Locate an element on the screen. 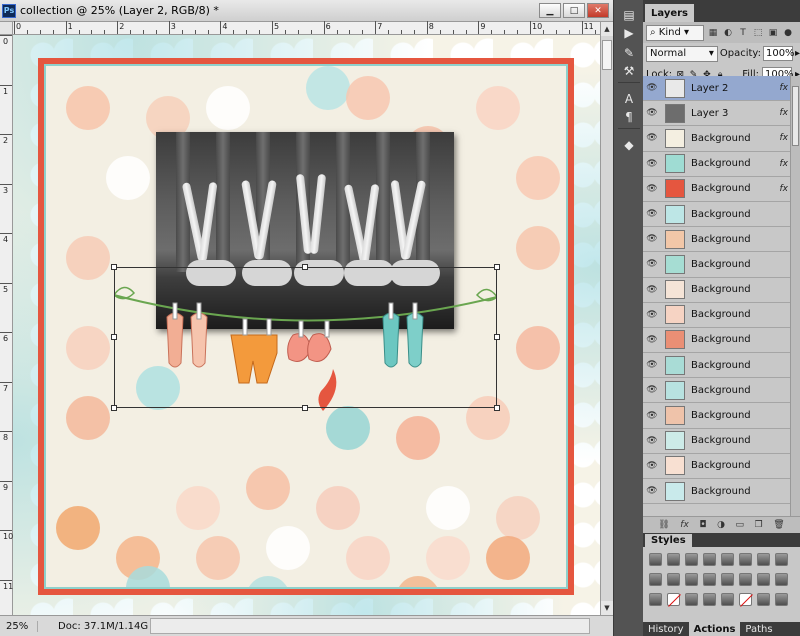  history-icon: ▤ is located at coordinates (629, 15).